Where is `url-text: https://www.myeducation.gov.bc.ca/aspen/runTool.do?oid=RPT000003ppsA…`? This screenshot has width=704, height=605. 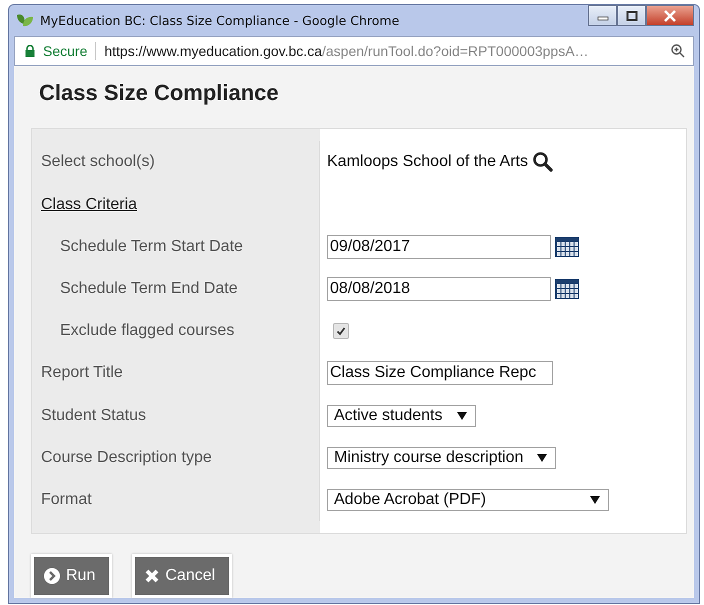 url-text: https://www.myeducation.gov.bc.ca/aspen/runTool.do?oid=RPT000003ppsA… is located at coordinates (346, 50).